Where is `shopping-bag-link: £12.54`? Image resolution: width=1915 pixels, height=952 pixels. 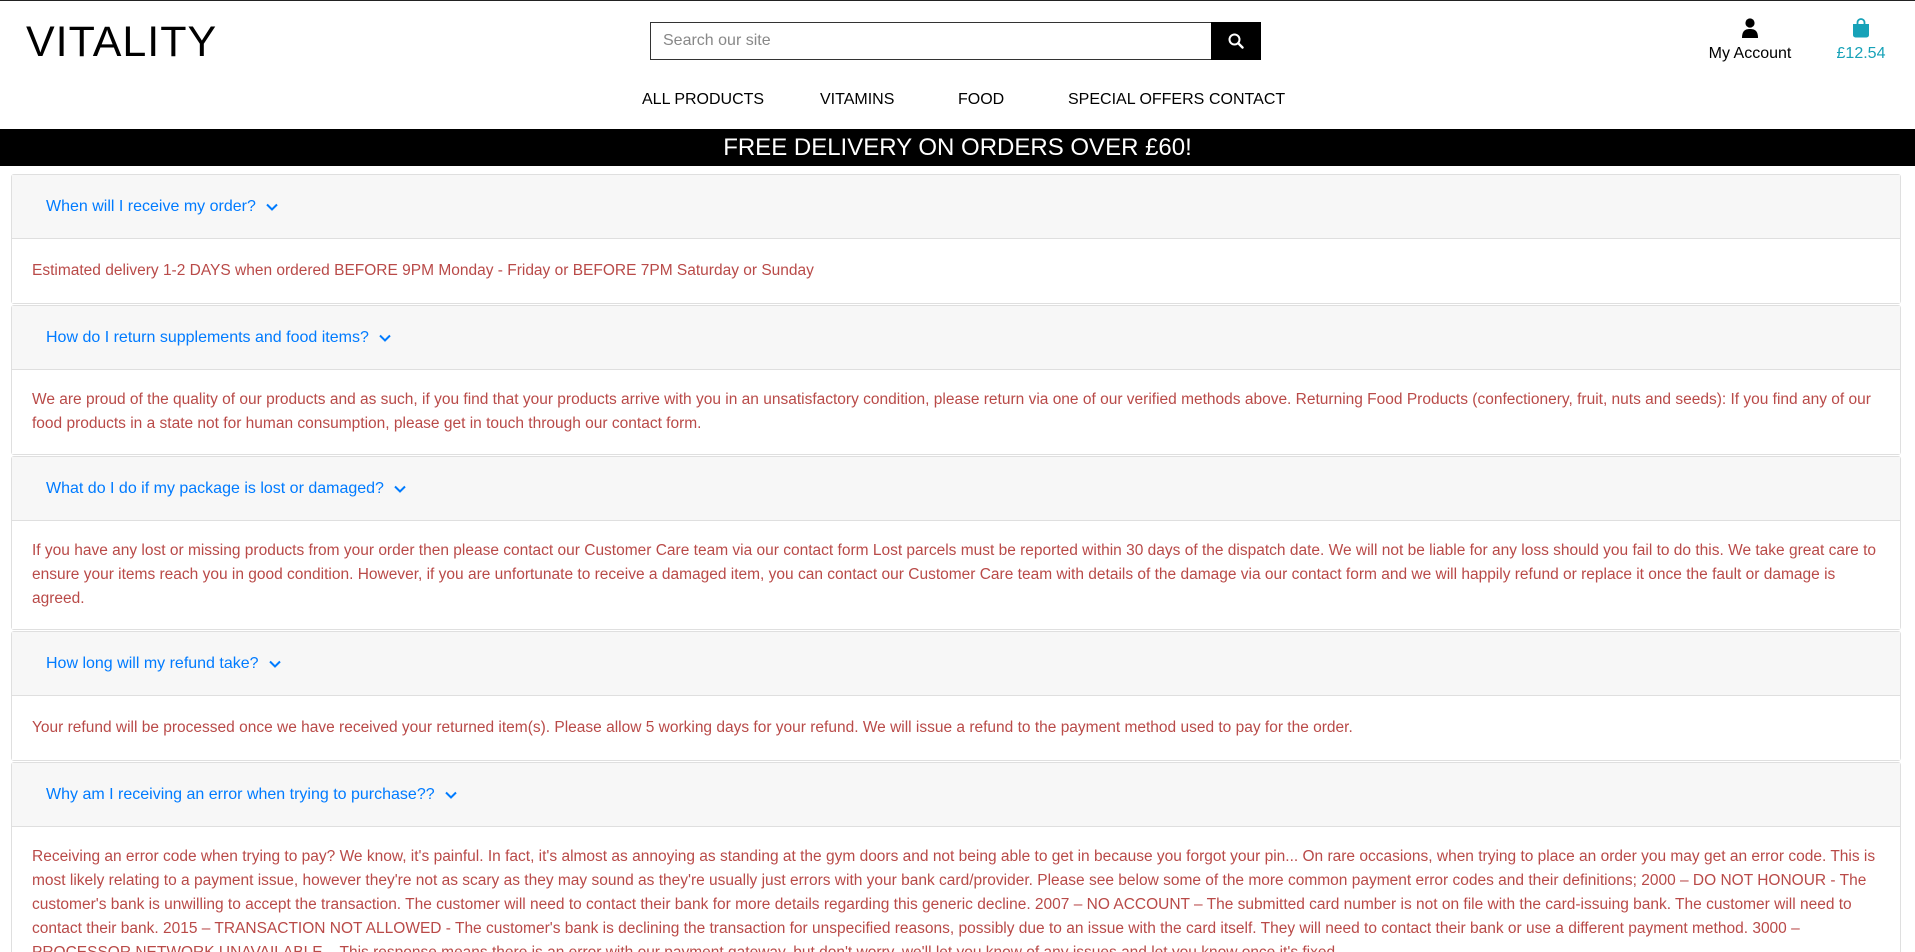
shopping-bag-link: £12.54 is located at coordinates (1861, 40).